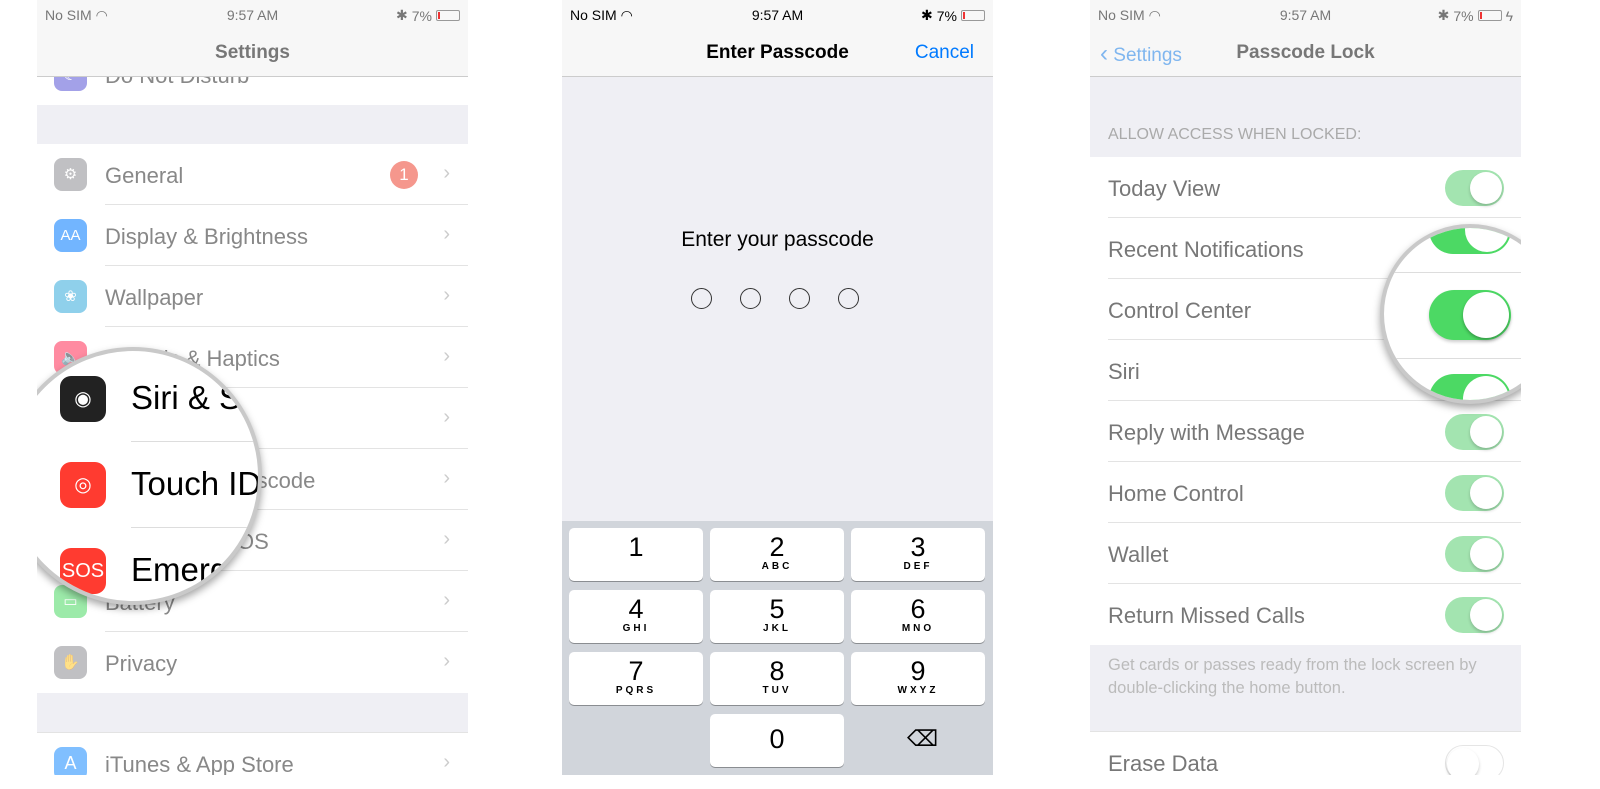  What do you see at coordinates (252, 296) in the screenshot?
I see `settings-item-wallpaper: ❀ Wallpaper ›` at bounding box center [252, 296].